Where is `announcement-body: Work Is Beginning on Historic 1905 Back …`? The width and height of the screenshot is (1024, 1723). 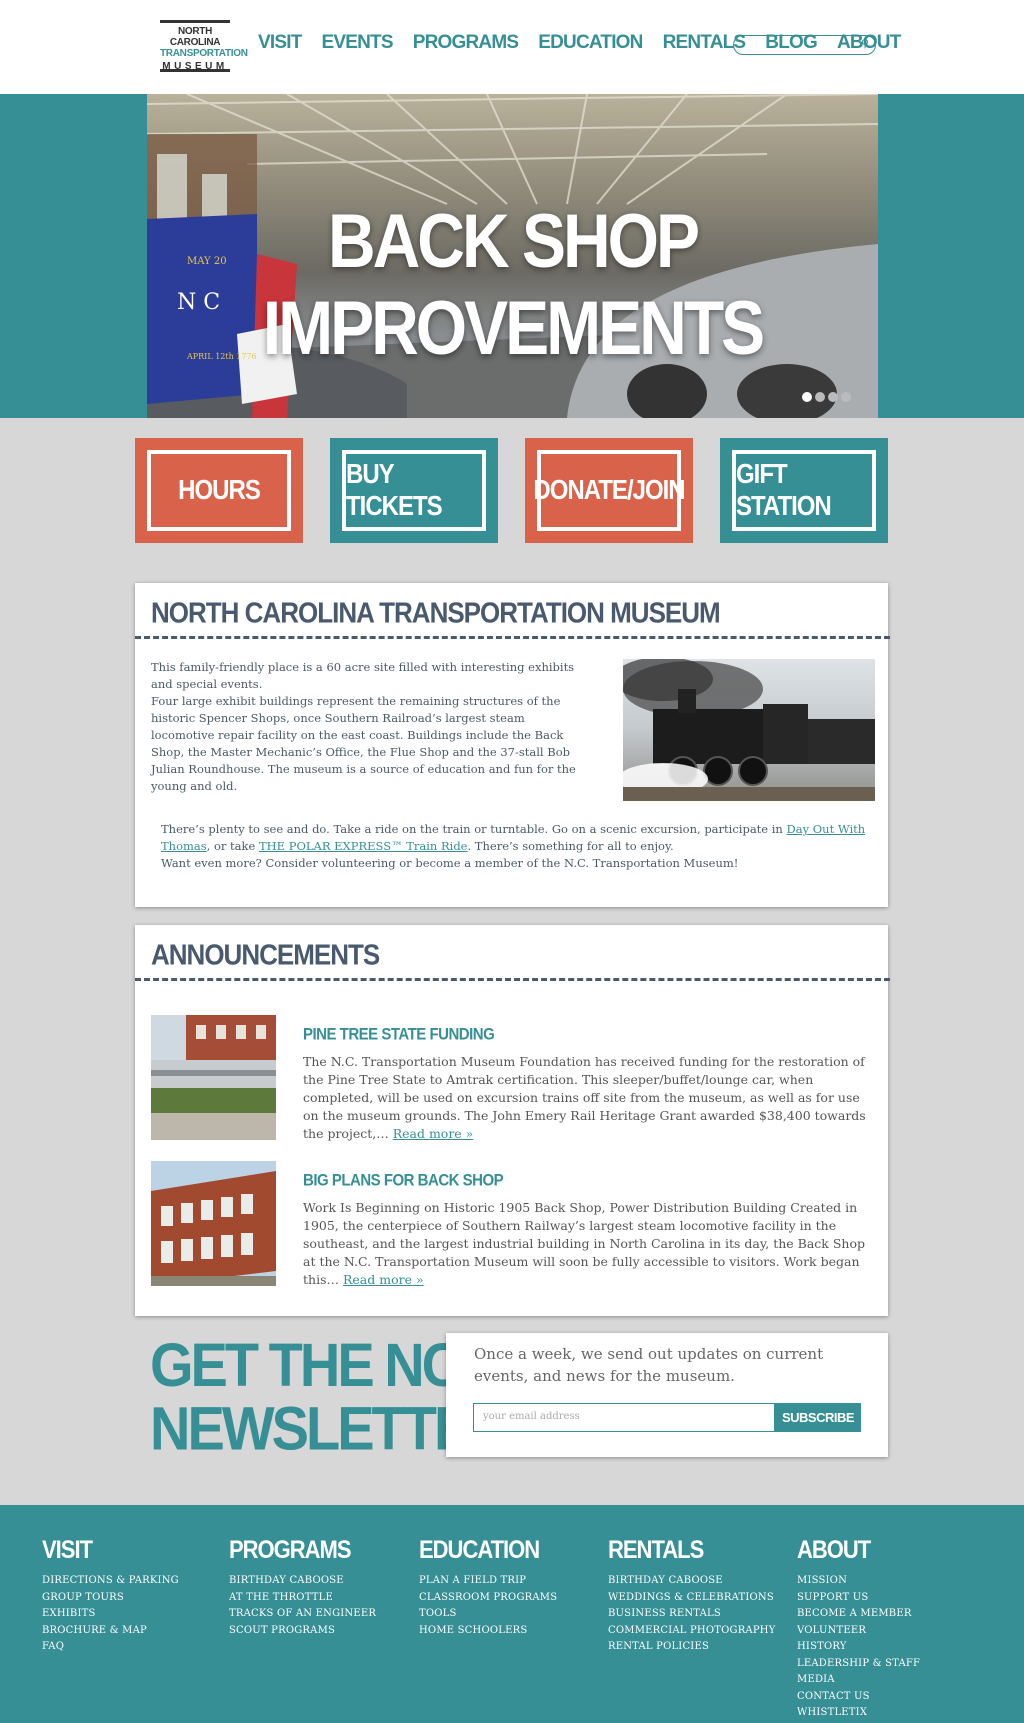 announcement-body: Work Is Beginning on Historic 1905 Back … is located at coordinates (588, 1244).